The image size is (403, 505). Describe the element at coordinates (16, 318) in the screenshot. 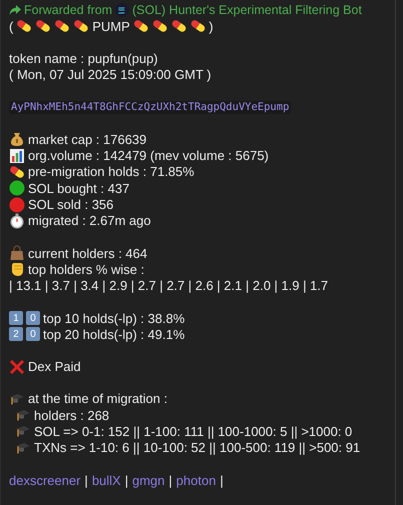

I see `keycap-icon: 1` at that location.